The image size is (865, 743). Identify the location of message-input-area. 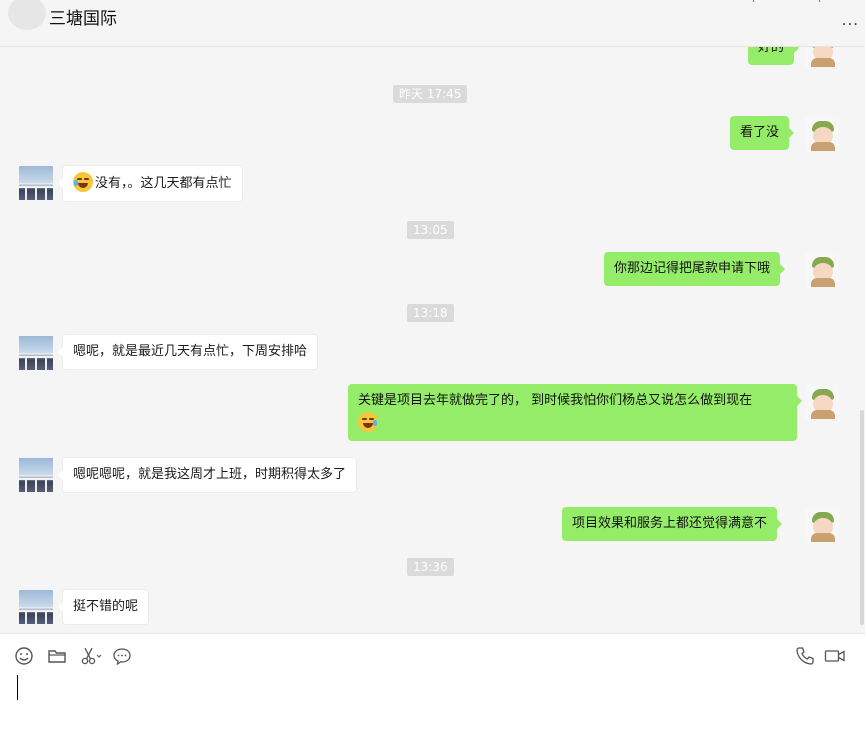
(432, 688).